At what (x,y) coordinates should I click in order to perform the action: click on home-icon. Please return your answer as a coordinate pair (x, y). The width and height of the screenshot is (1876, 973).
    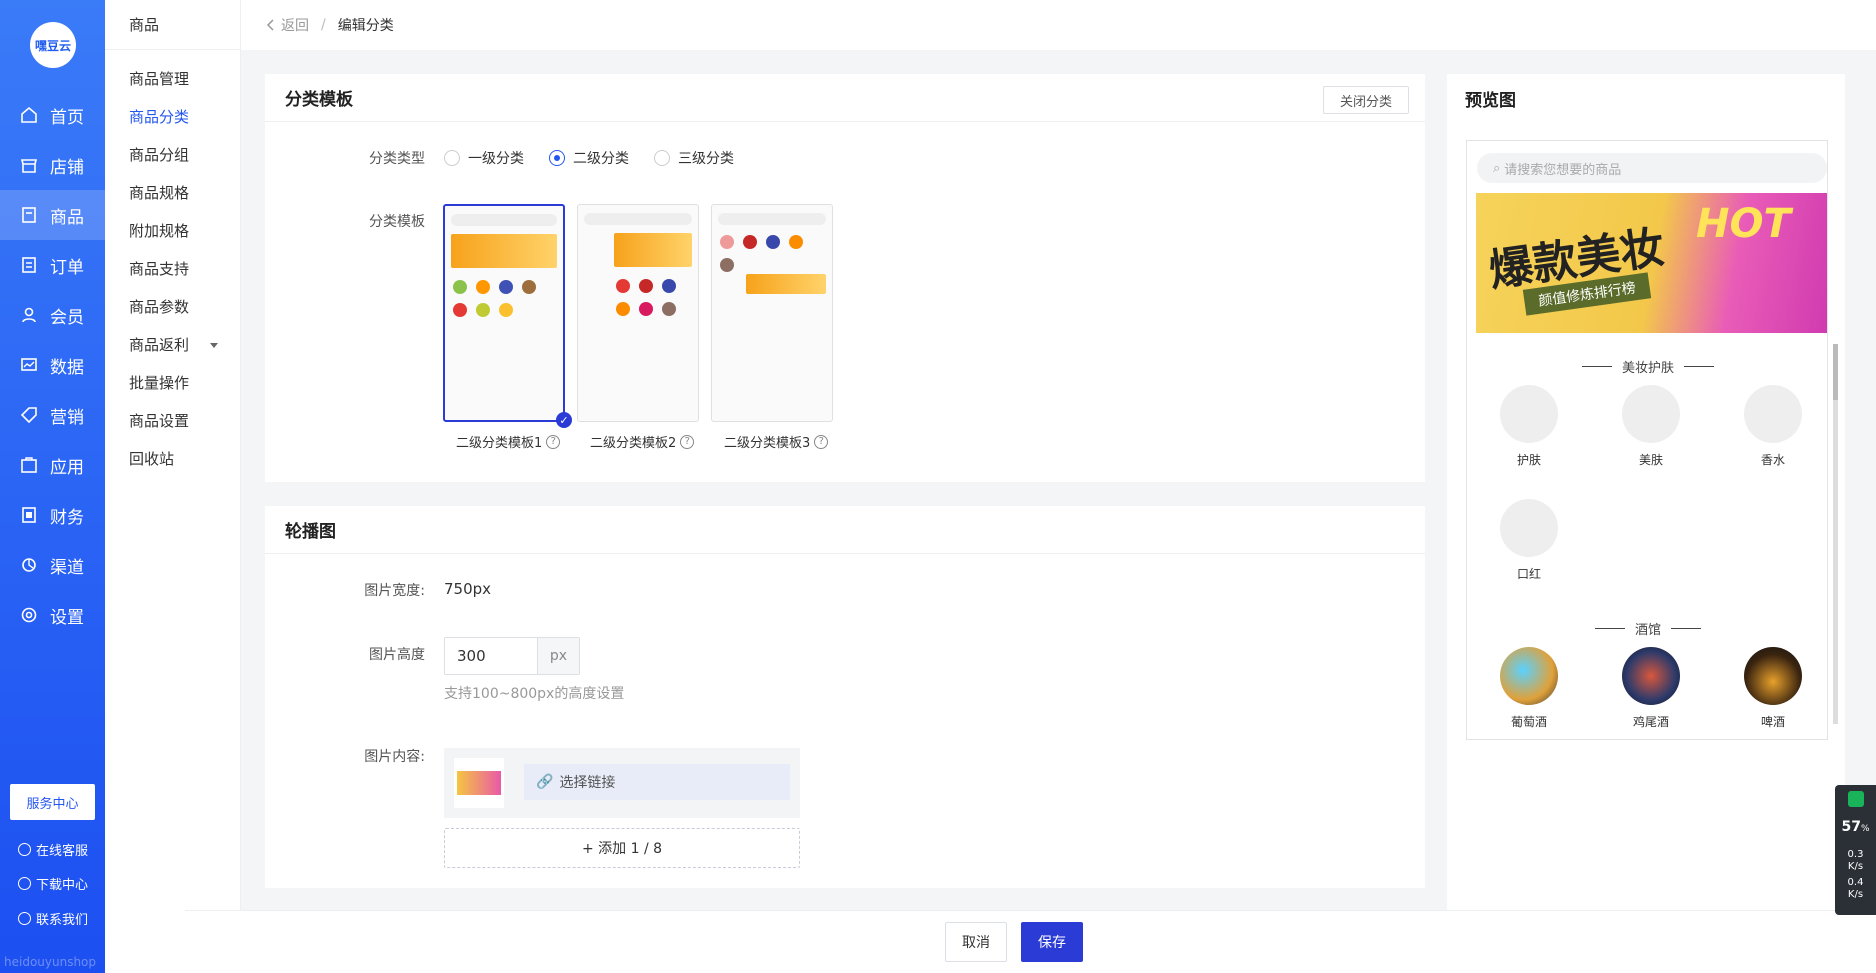
    Looking at the image, I should click on (29, 114).